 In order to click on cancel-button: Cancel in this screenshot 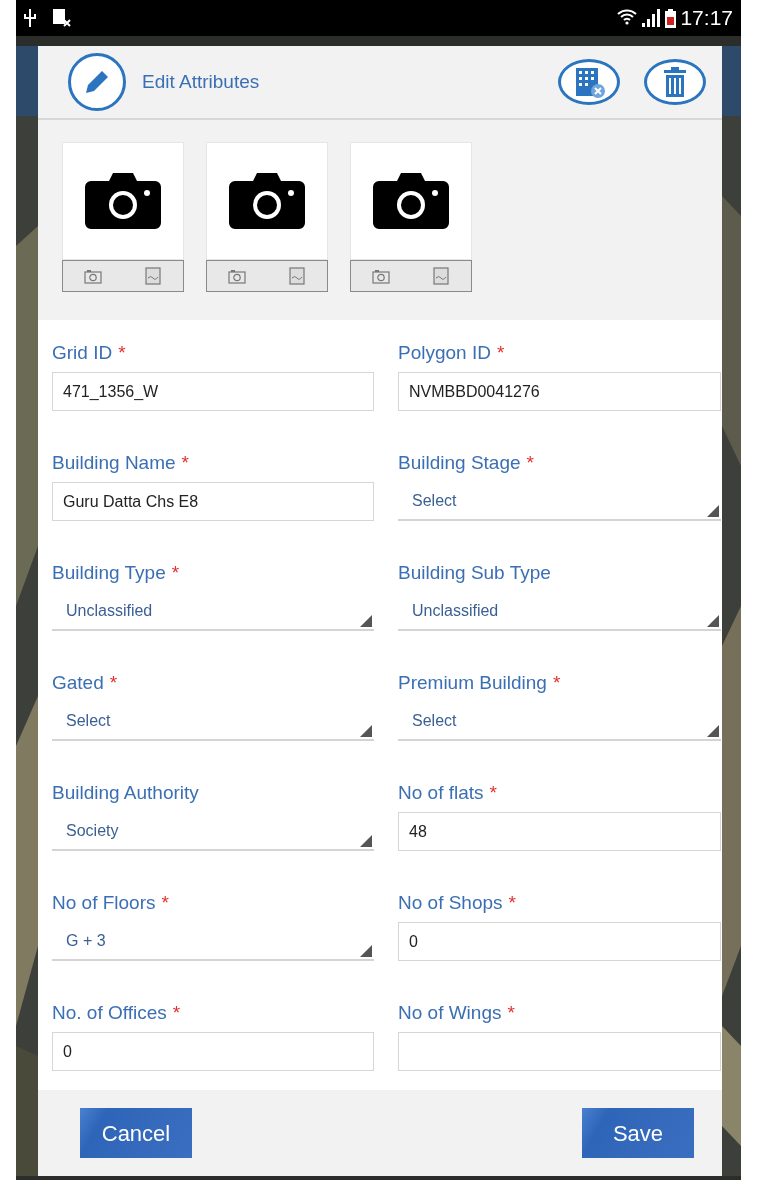, I will do `click(136, 1133)`.